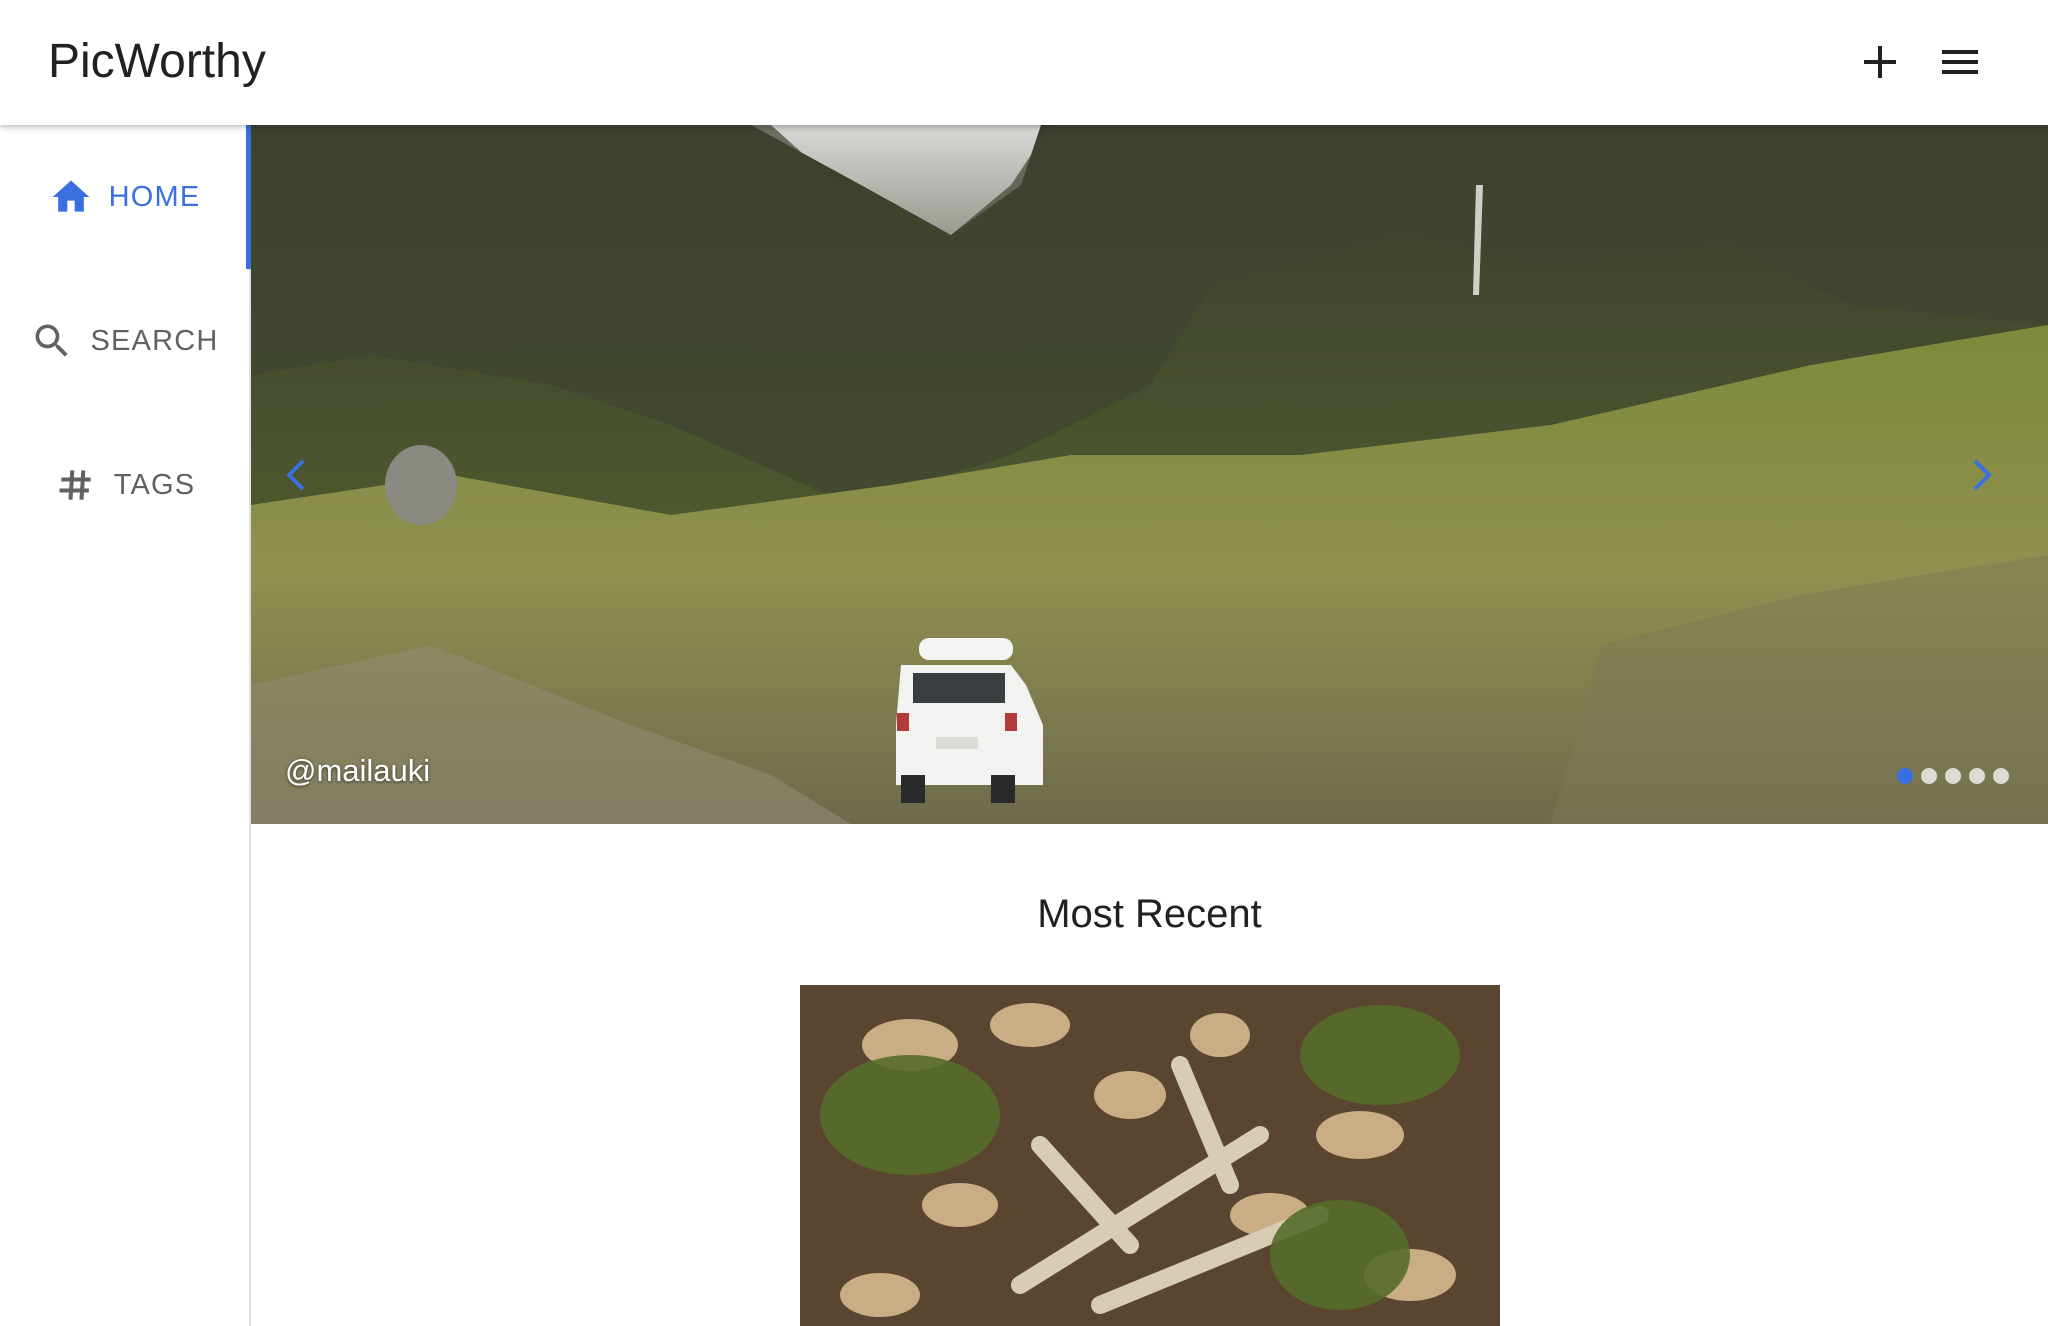 This screenshot has width=2048, height=1326. I want to click on nav-item-tags: TAGS, so click(124, 485).